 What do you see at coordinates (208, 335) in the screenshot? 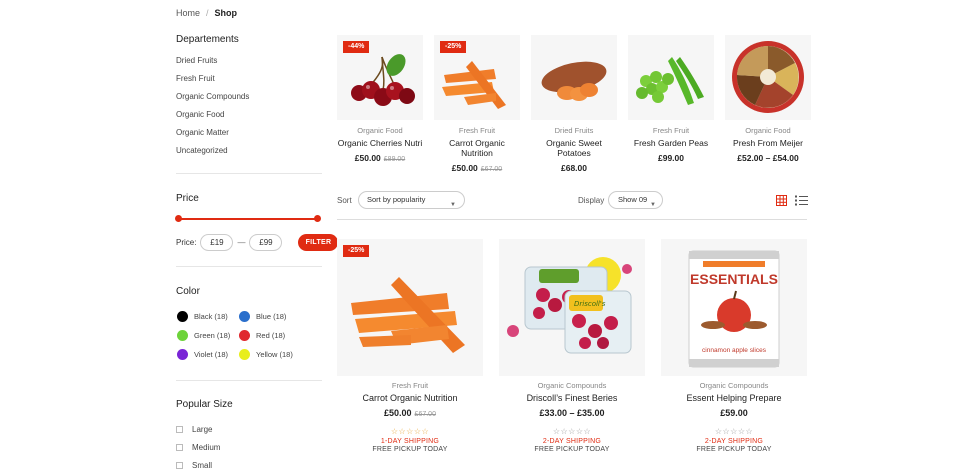
I see `color-option: Green (18)` at bounding box center [208, 335].